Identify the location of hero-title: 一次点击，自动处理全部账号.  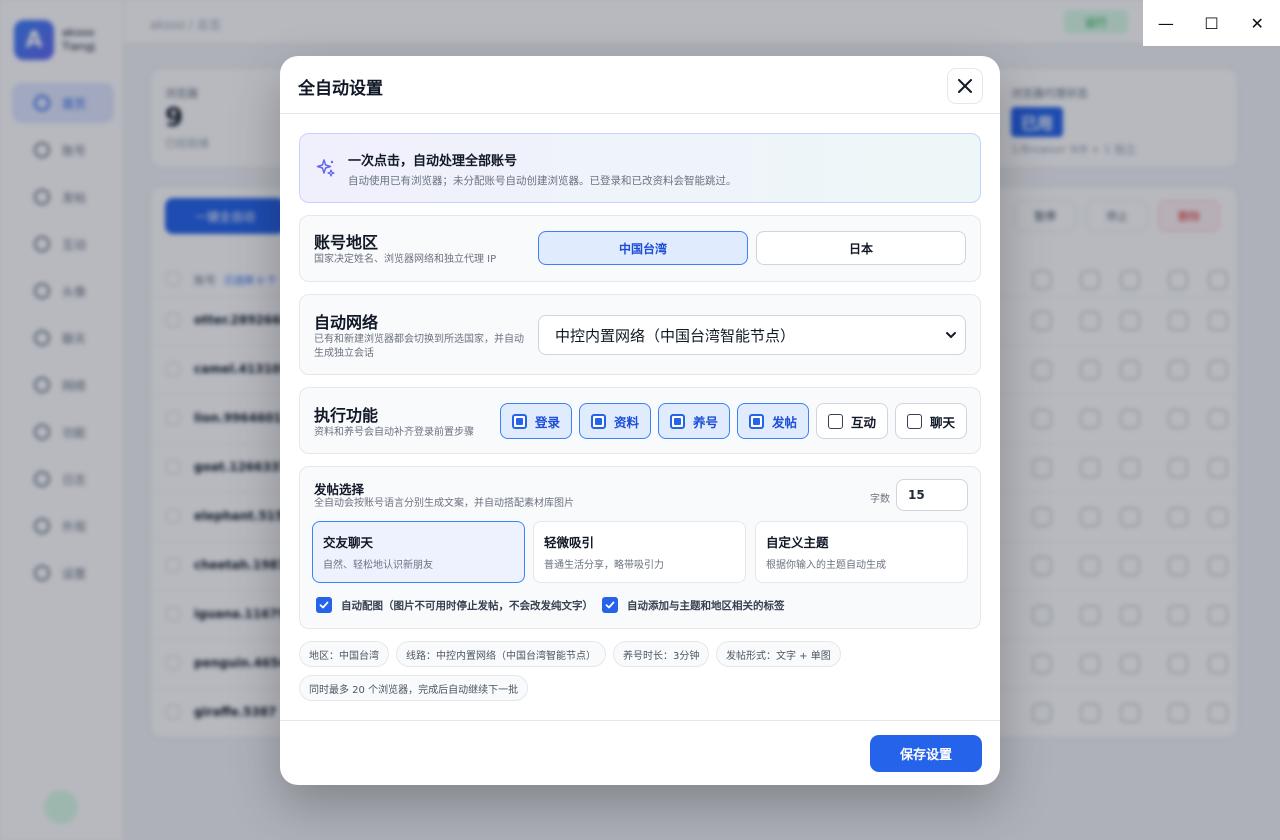
(433, 161).